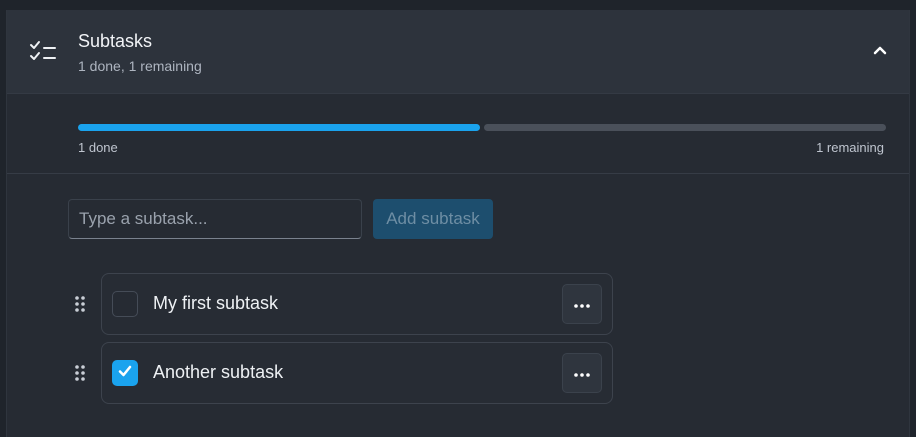 This screenshot has width=916, height=437. What do you see at coordinates (218, 372) in the screenshot?
I see `subtask-label: Another subtask` at bounding box center [218, 372].